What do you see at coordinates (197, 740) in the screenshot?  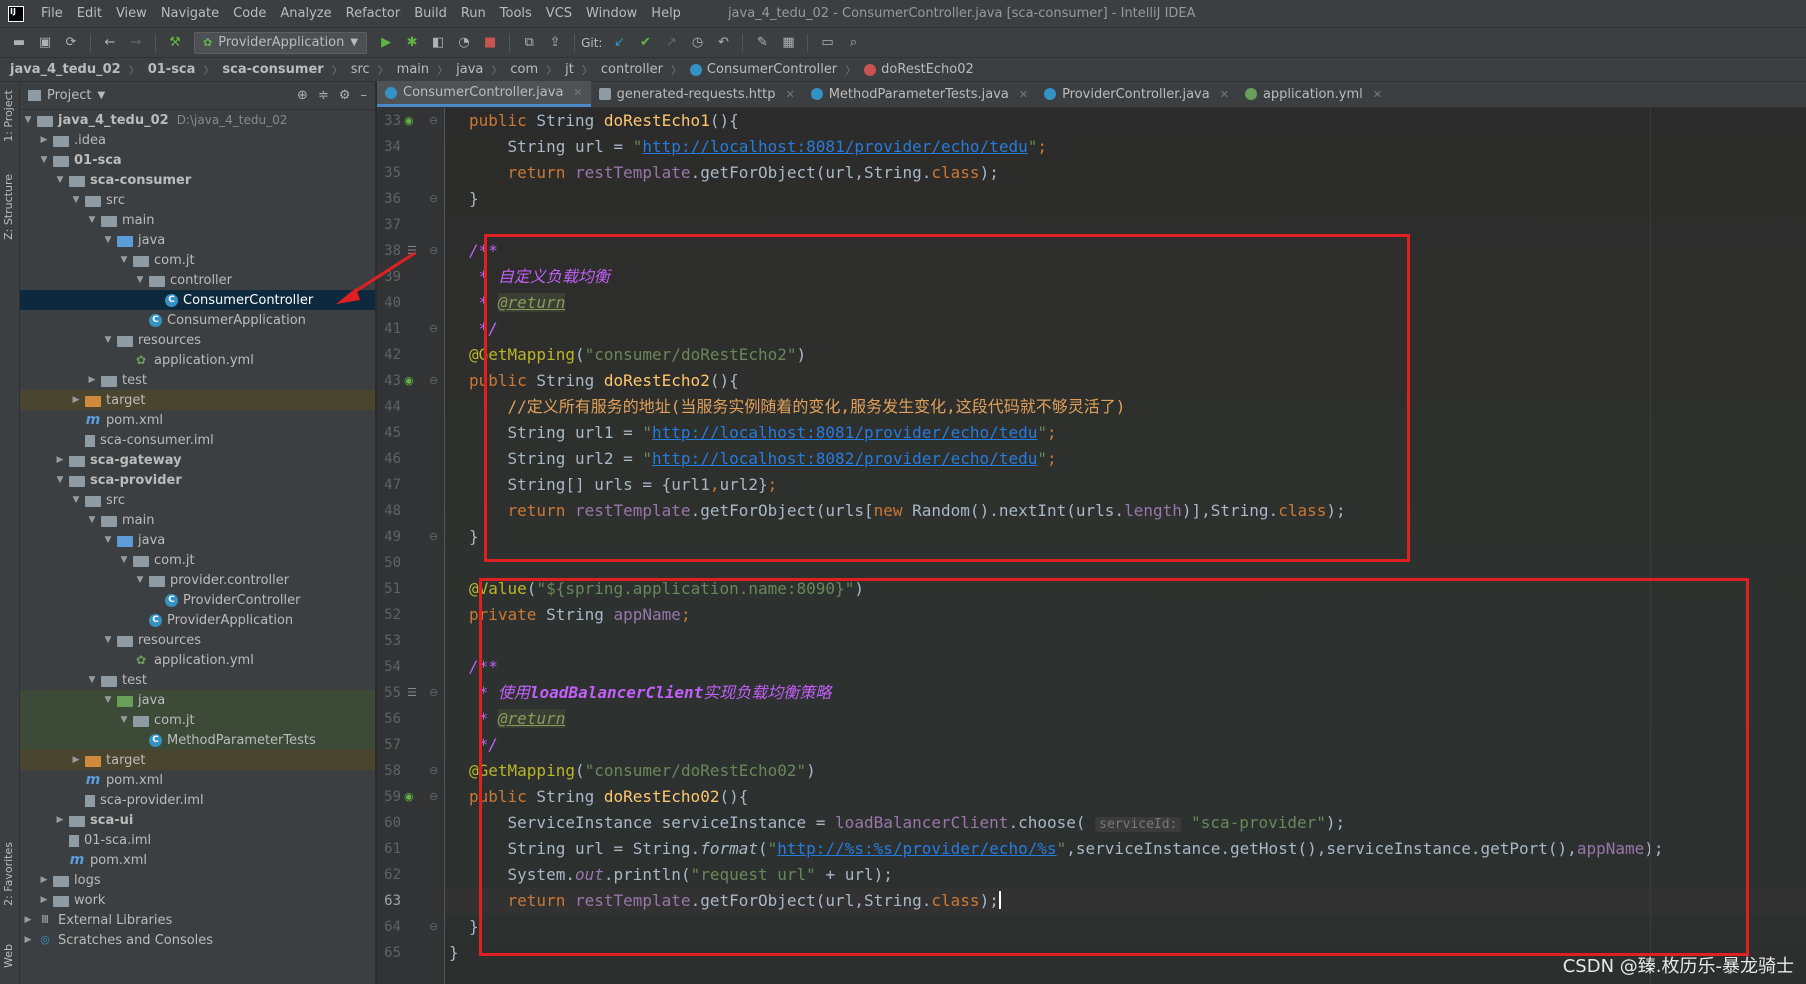 I see `tree-row: C MethodParameterTests` at bounding box center [197, 740].